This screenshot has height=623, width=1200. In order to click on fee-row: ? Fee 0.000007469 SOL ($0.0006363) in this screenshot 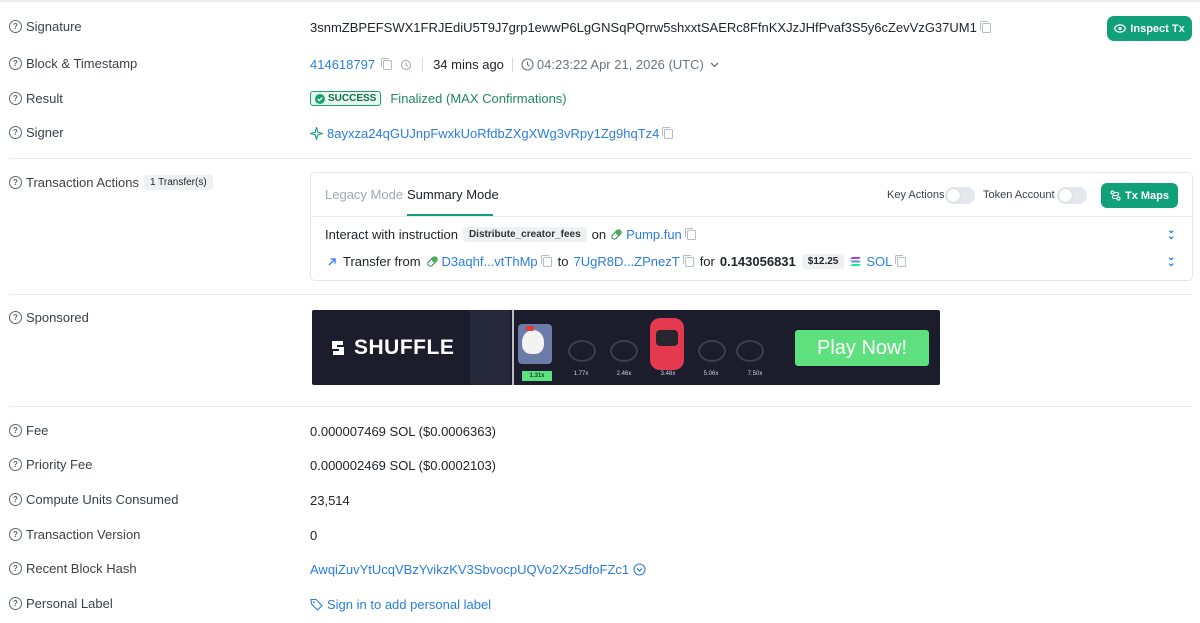, I will do `click(600, 432)`.